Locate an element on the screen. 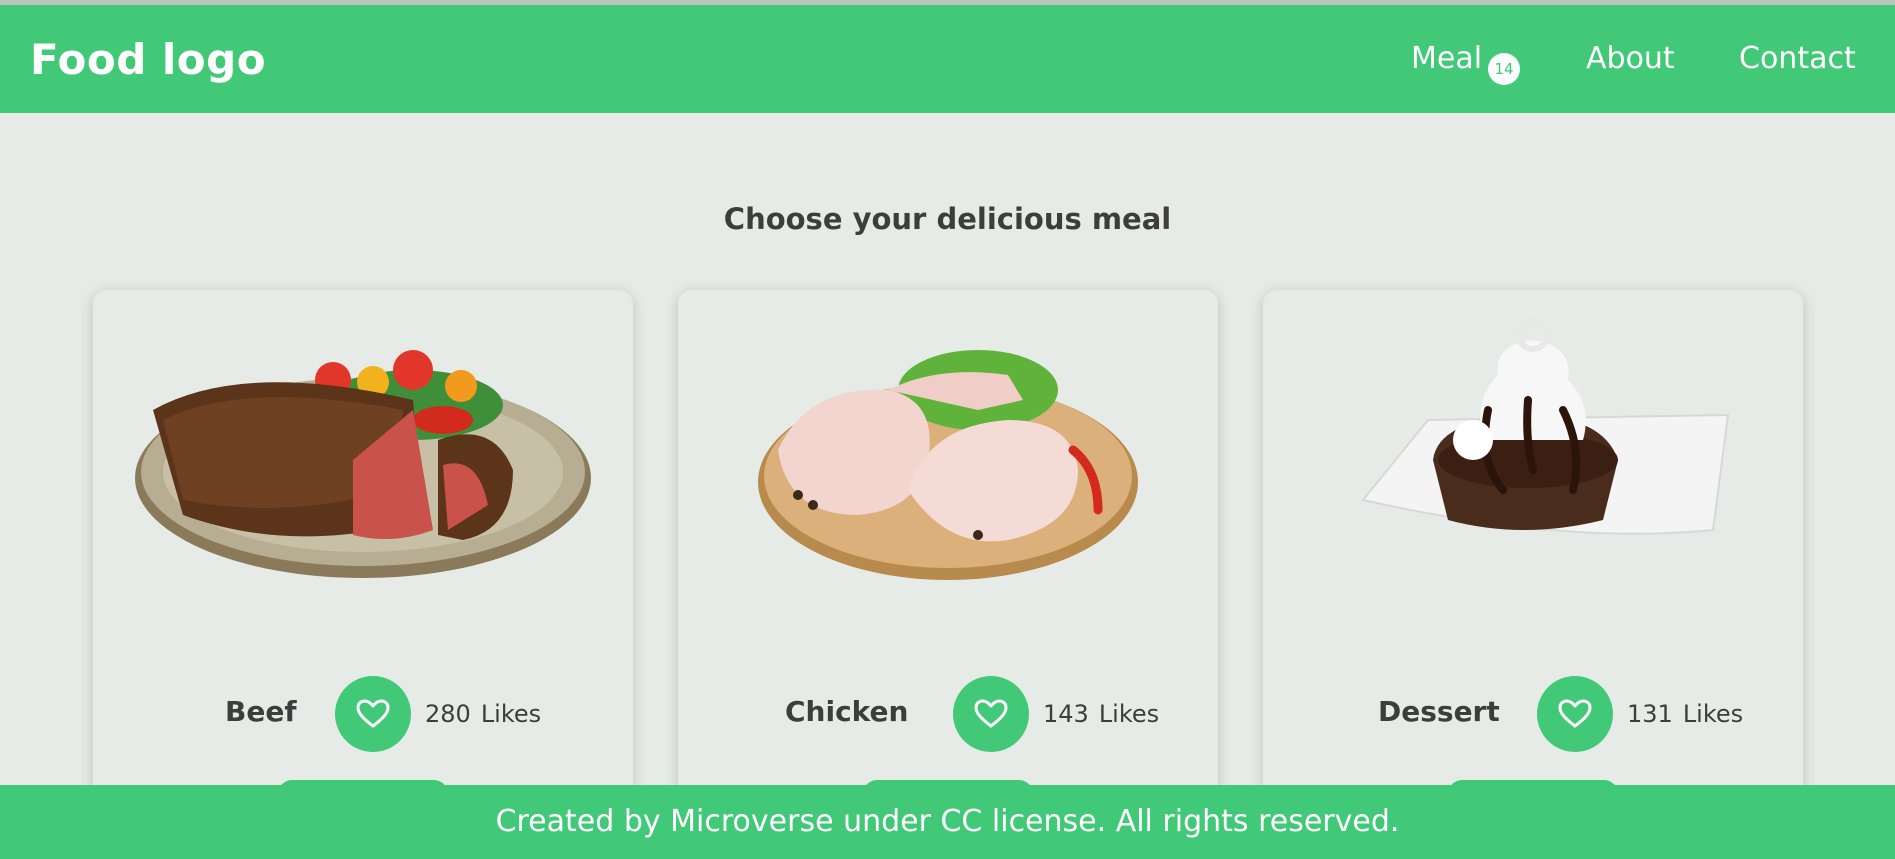  nav-meal-link: Meal 14 is located at coordinates (1466, 63).